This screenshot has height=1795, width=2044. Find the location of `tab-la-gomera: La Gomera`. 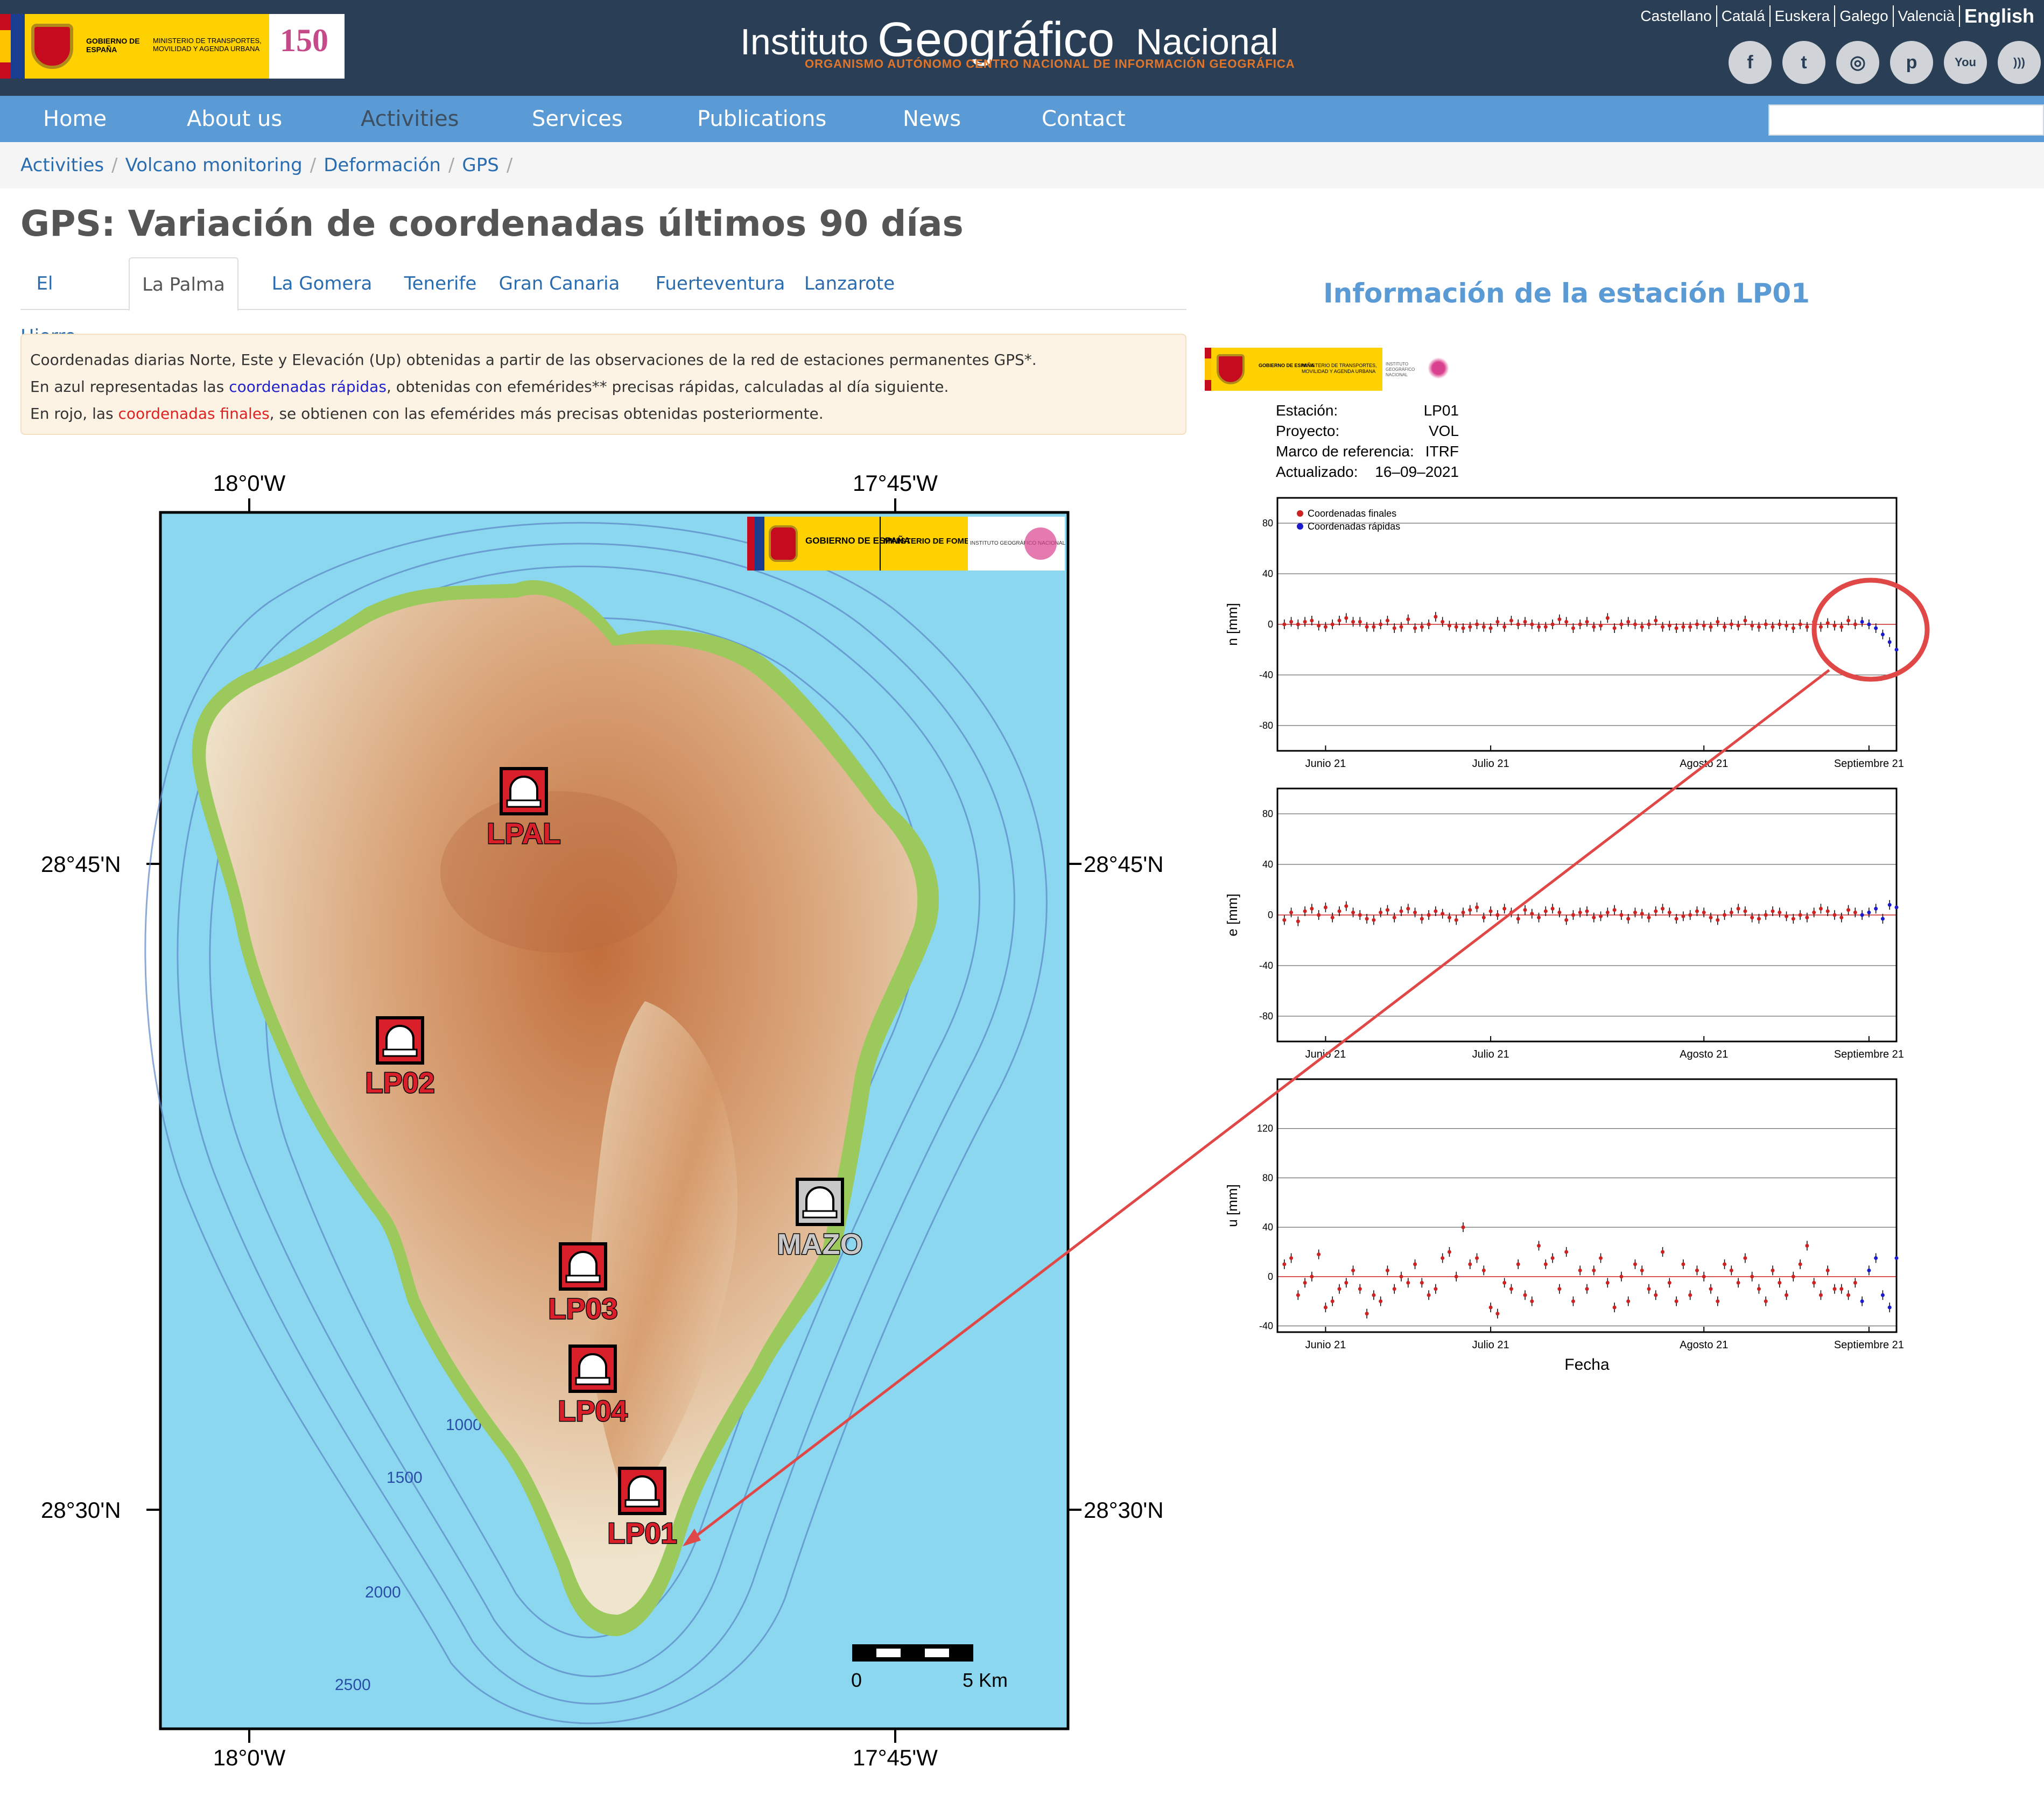

tab-la-gomera: La Gomera is located at coordinates (322, 283).